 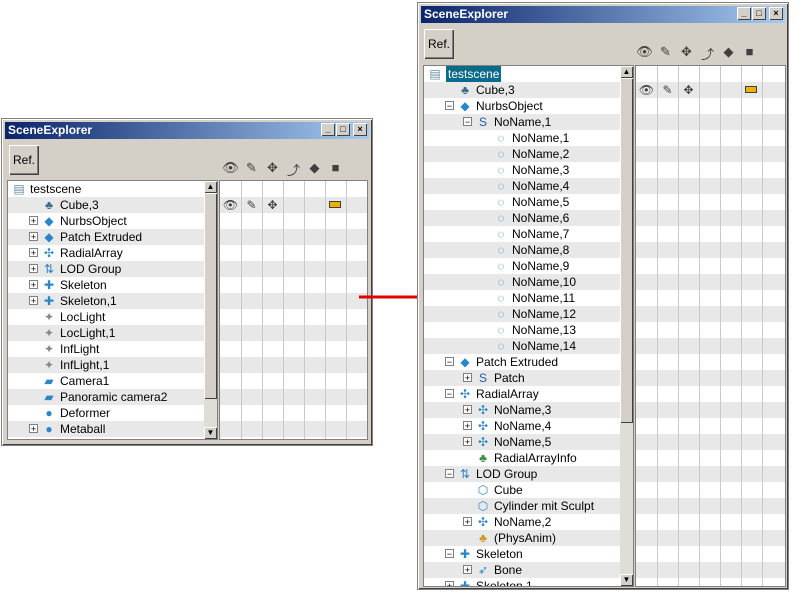 I want to click on tree-row: ♣ RadialArrayInfo, so click(x=522, y=458).